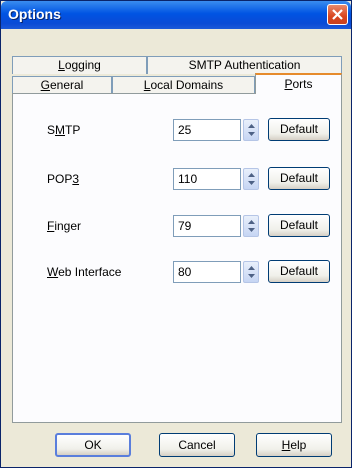  I want to click on tab-logging-label: ogging, so click(82, 65).